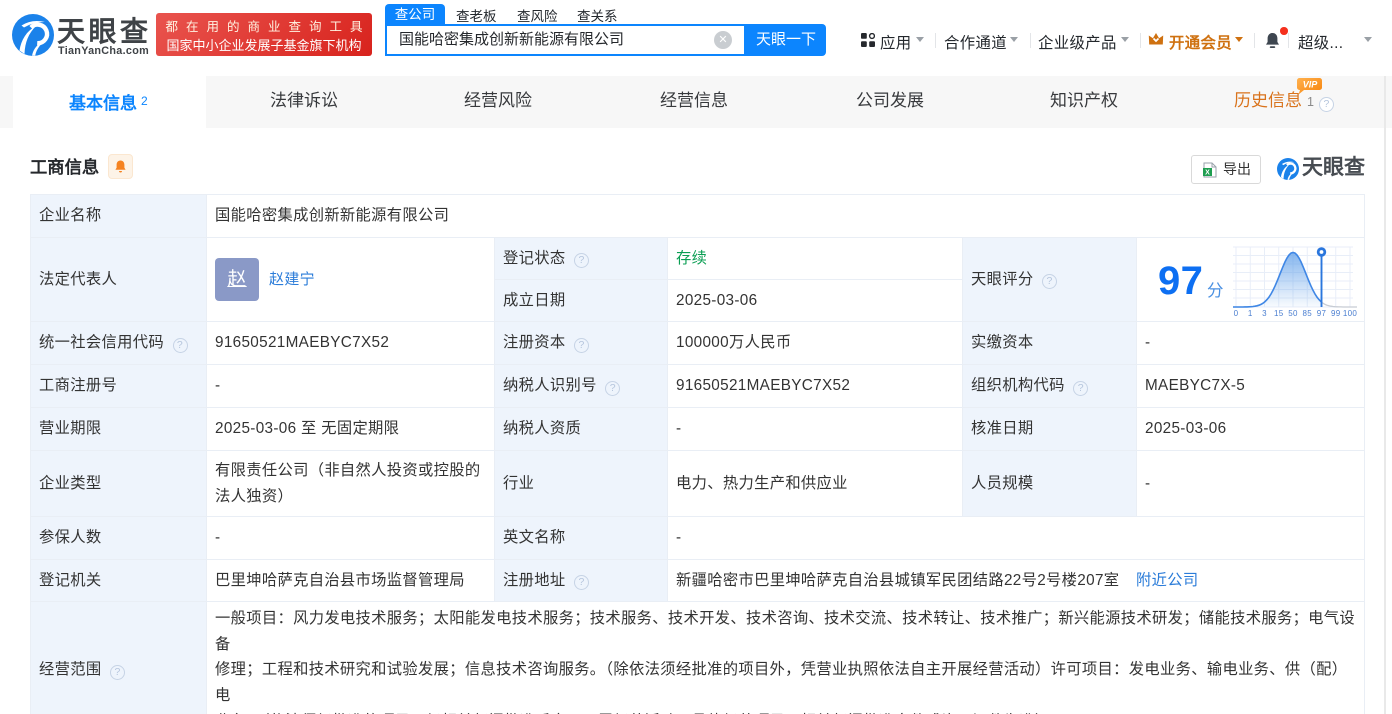 This screenshot has width=1392, height=714. I want to click on svg-text: 3, so click(1264, 313).